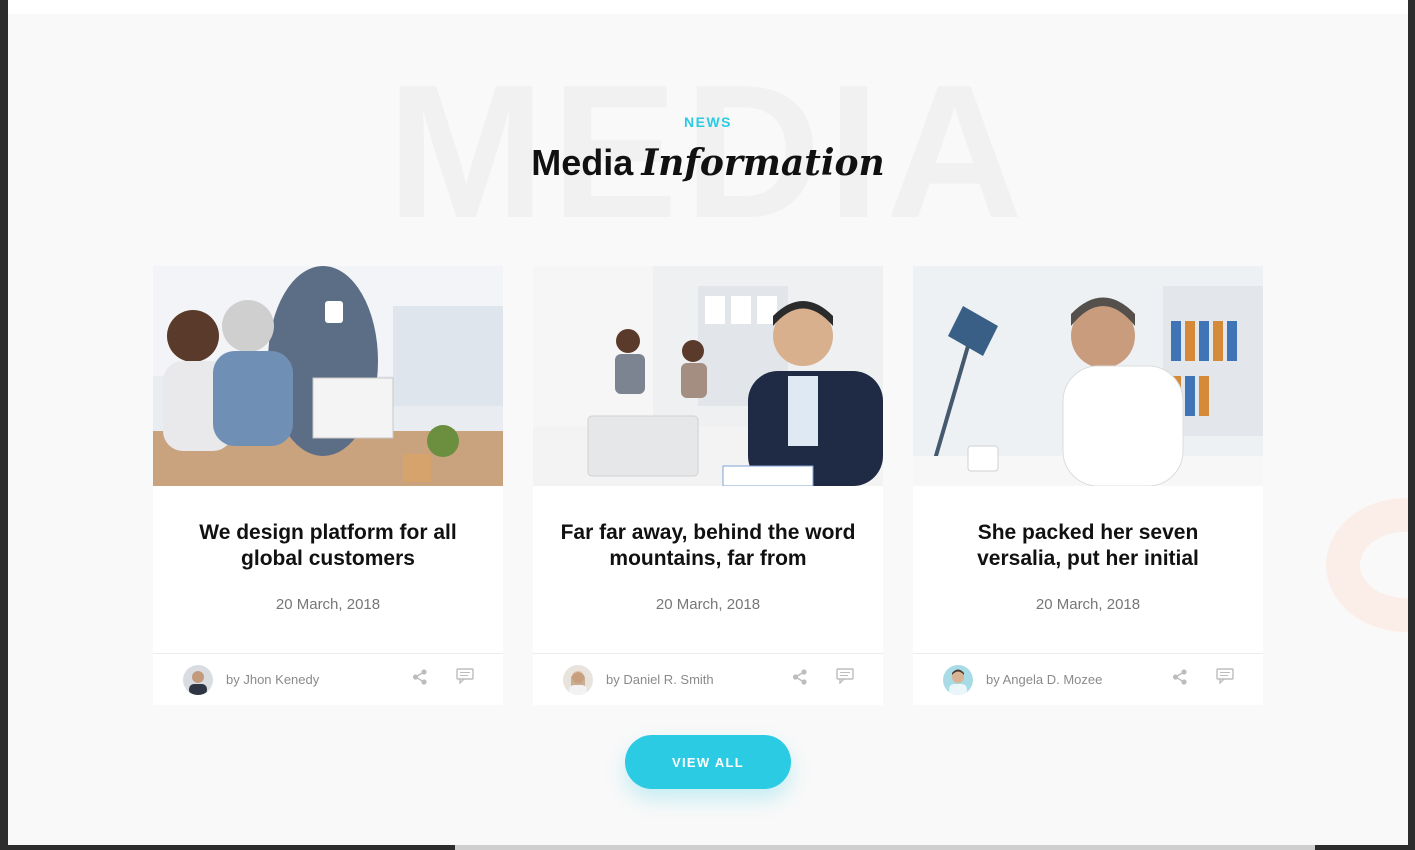 Image resolution: width=1415 pixels, height=850 pixels. What do you see at coordinates (660, 679) in the screenshot?
I see `author-name: by Daniel R. Smith` at bounding box center [660, 679].